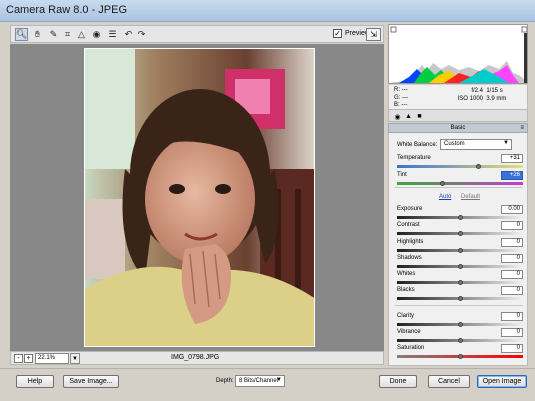  What do you see at coordinates (397, 116) in the screenshot?
I see `basic-tab-icon: ◉` at bounding box center [397, 116].